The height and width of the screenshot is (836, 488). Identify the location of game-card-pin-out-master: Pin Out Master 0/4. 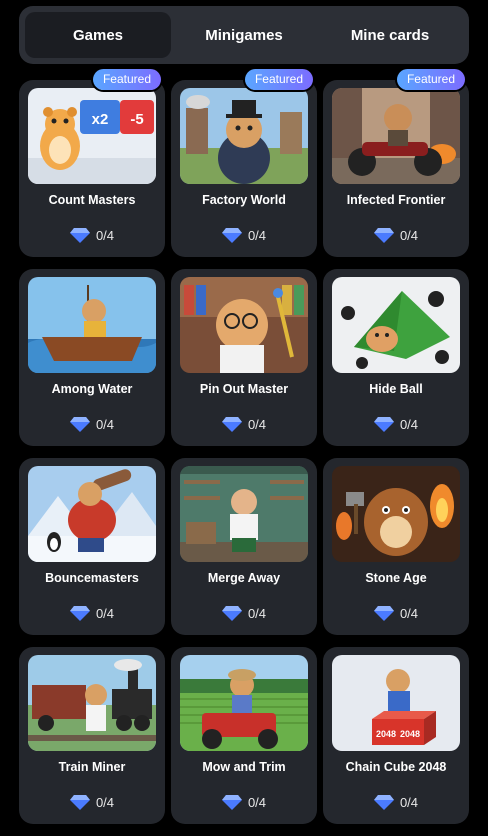
(244, 357).